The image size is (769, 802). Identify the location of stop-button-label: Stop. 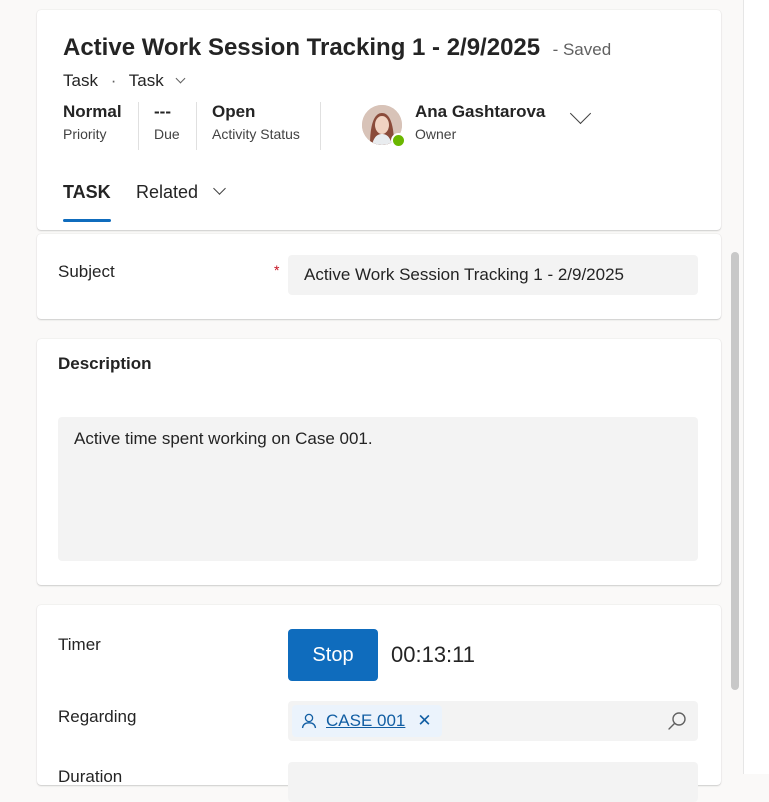
(333, 654).